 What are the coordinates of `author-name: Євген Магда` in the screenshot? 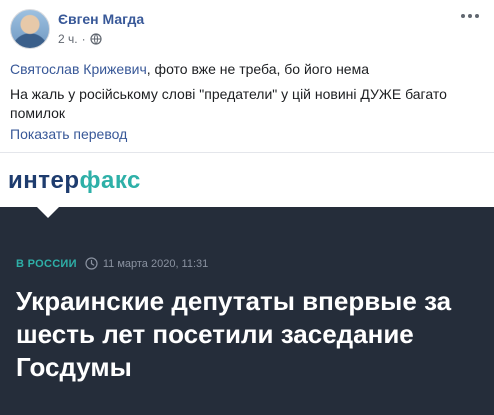 It's located at (101, 19).